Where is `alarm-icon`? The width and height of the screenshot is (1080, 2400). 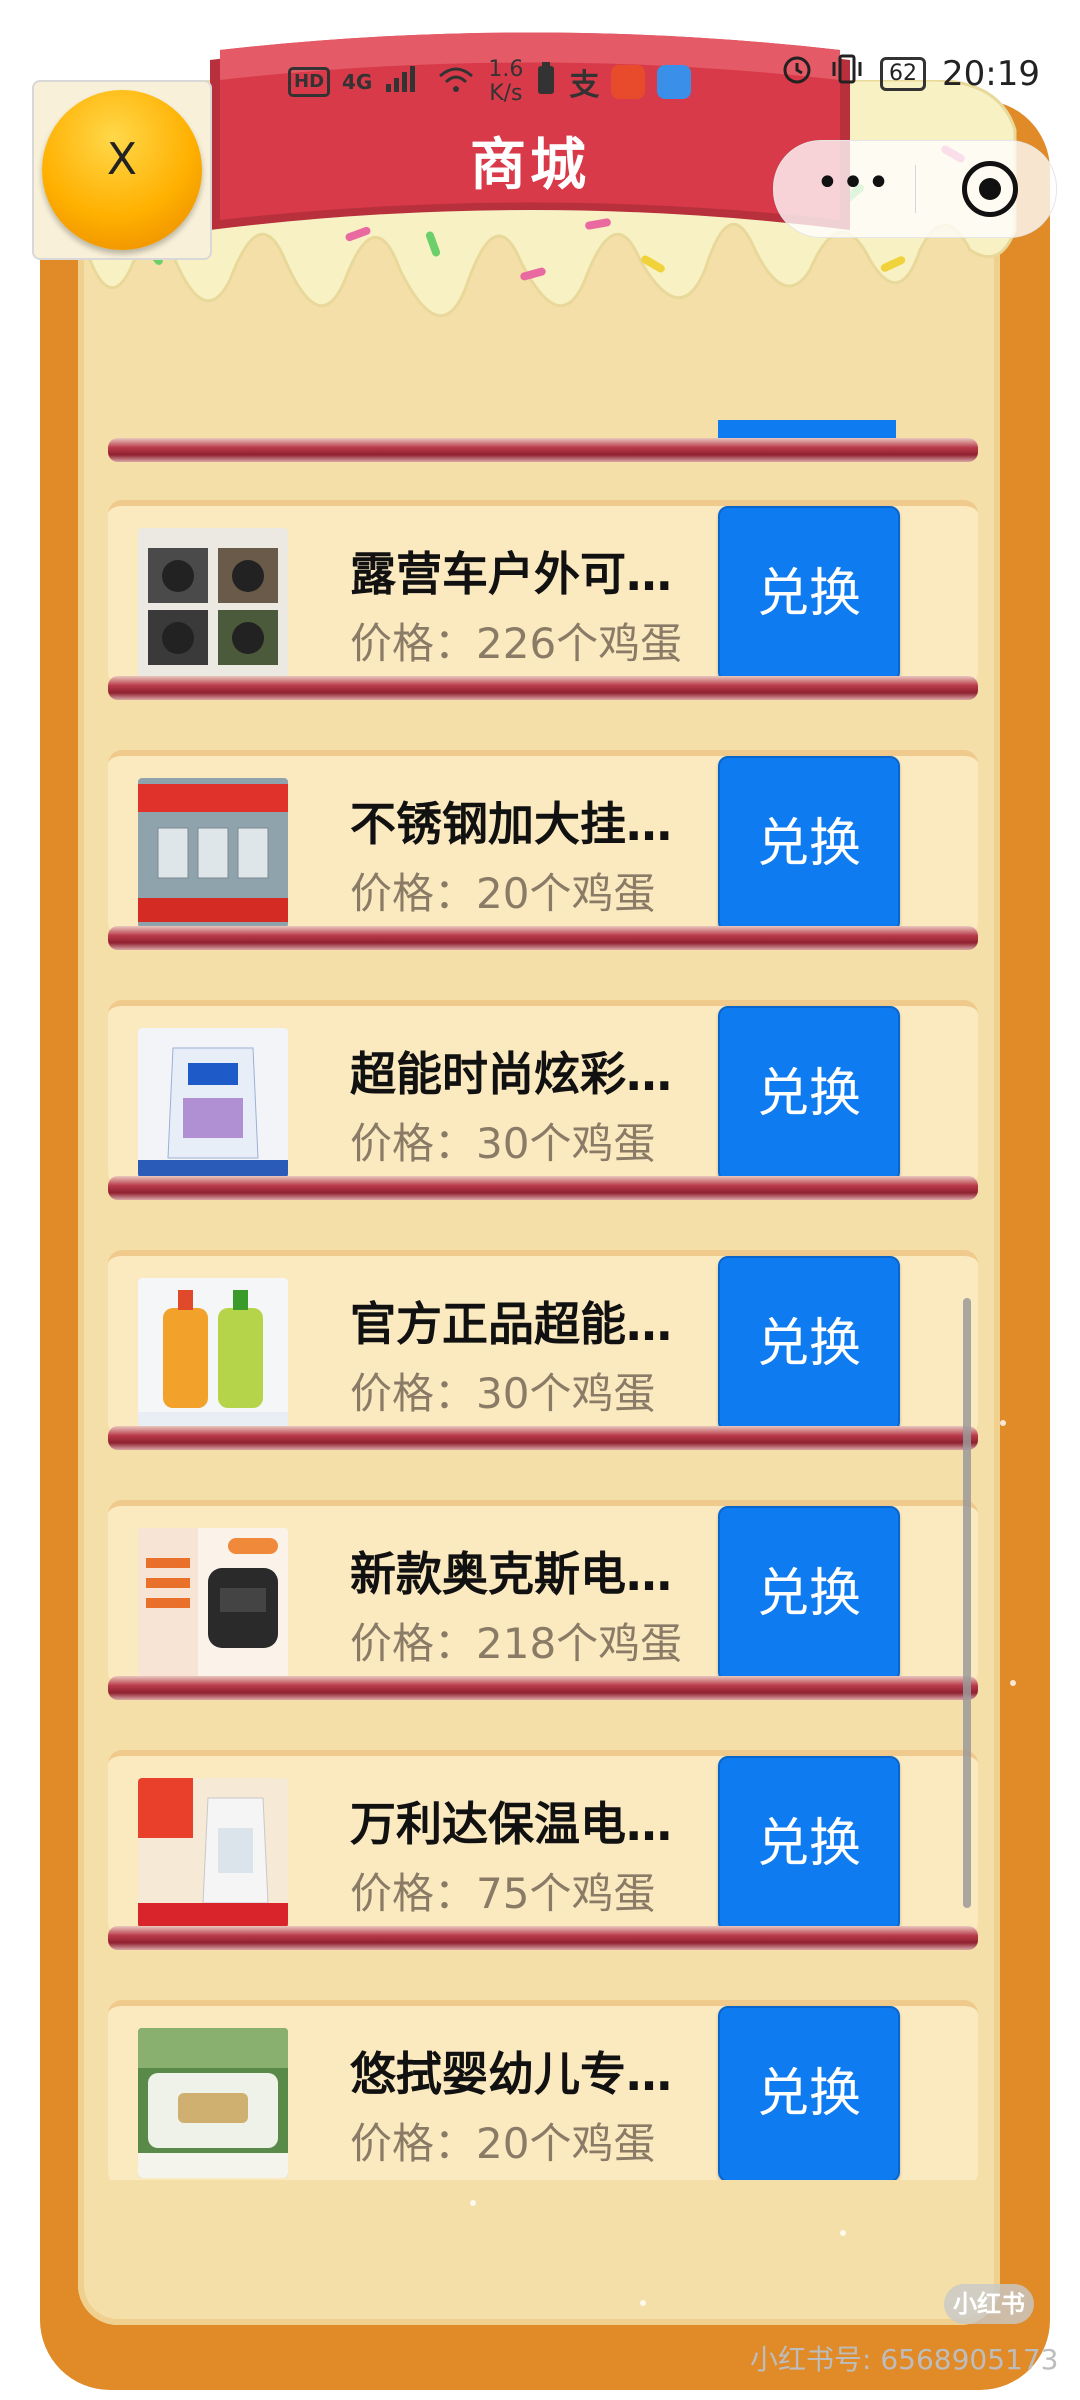 alarm-icon is located at coordinates (797, 73).